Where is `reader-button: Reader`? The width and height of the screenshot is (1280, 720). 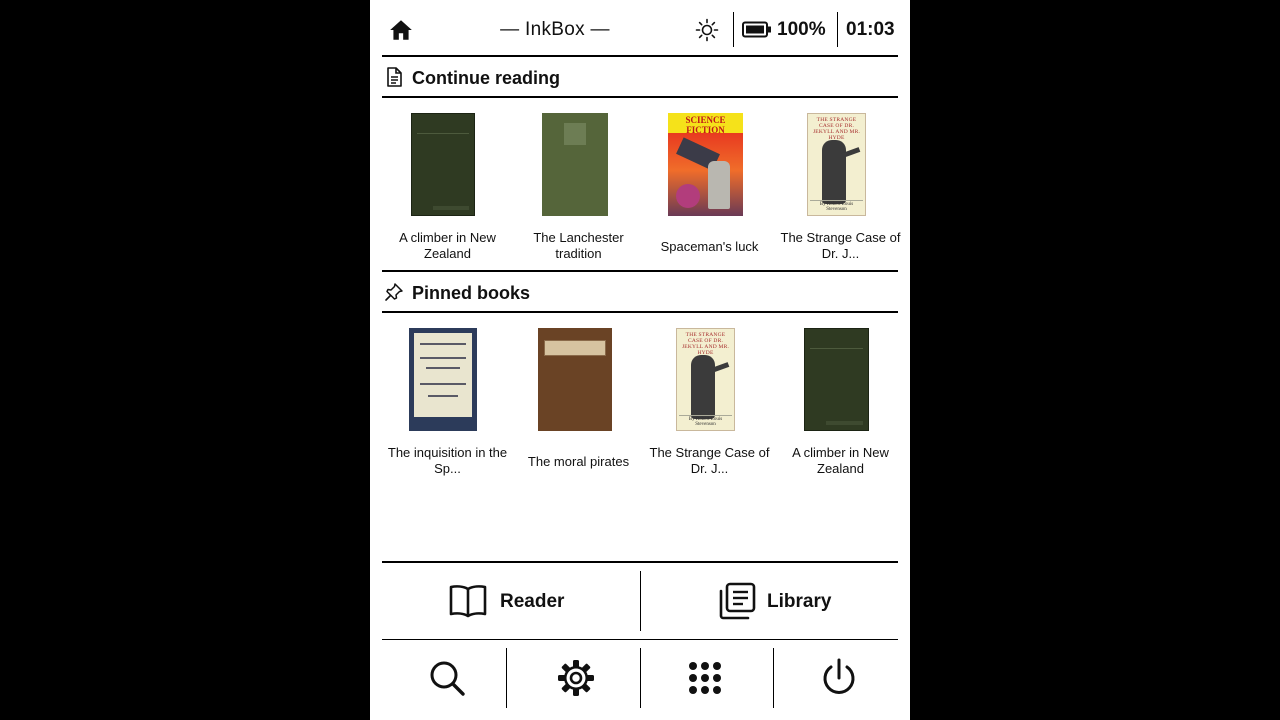 reader-button: Reader is located at coordinates (511, 601).